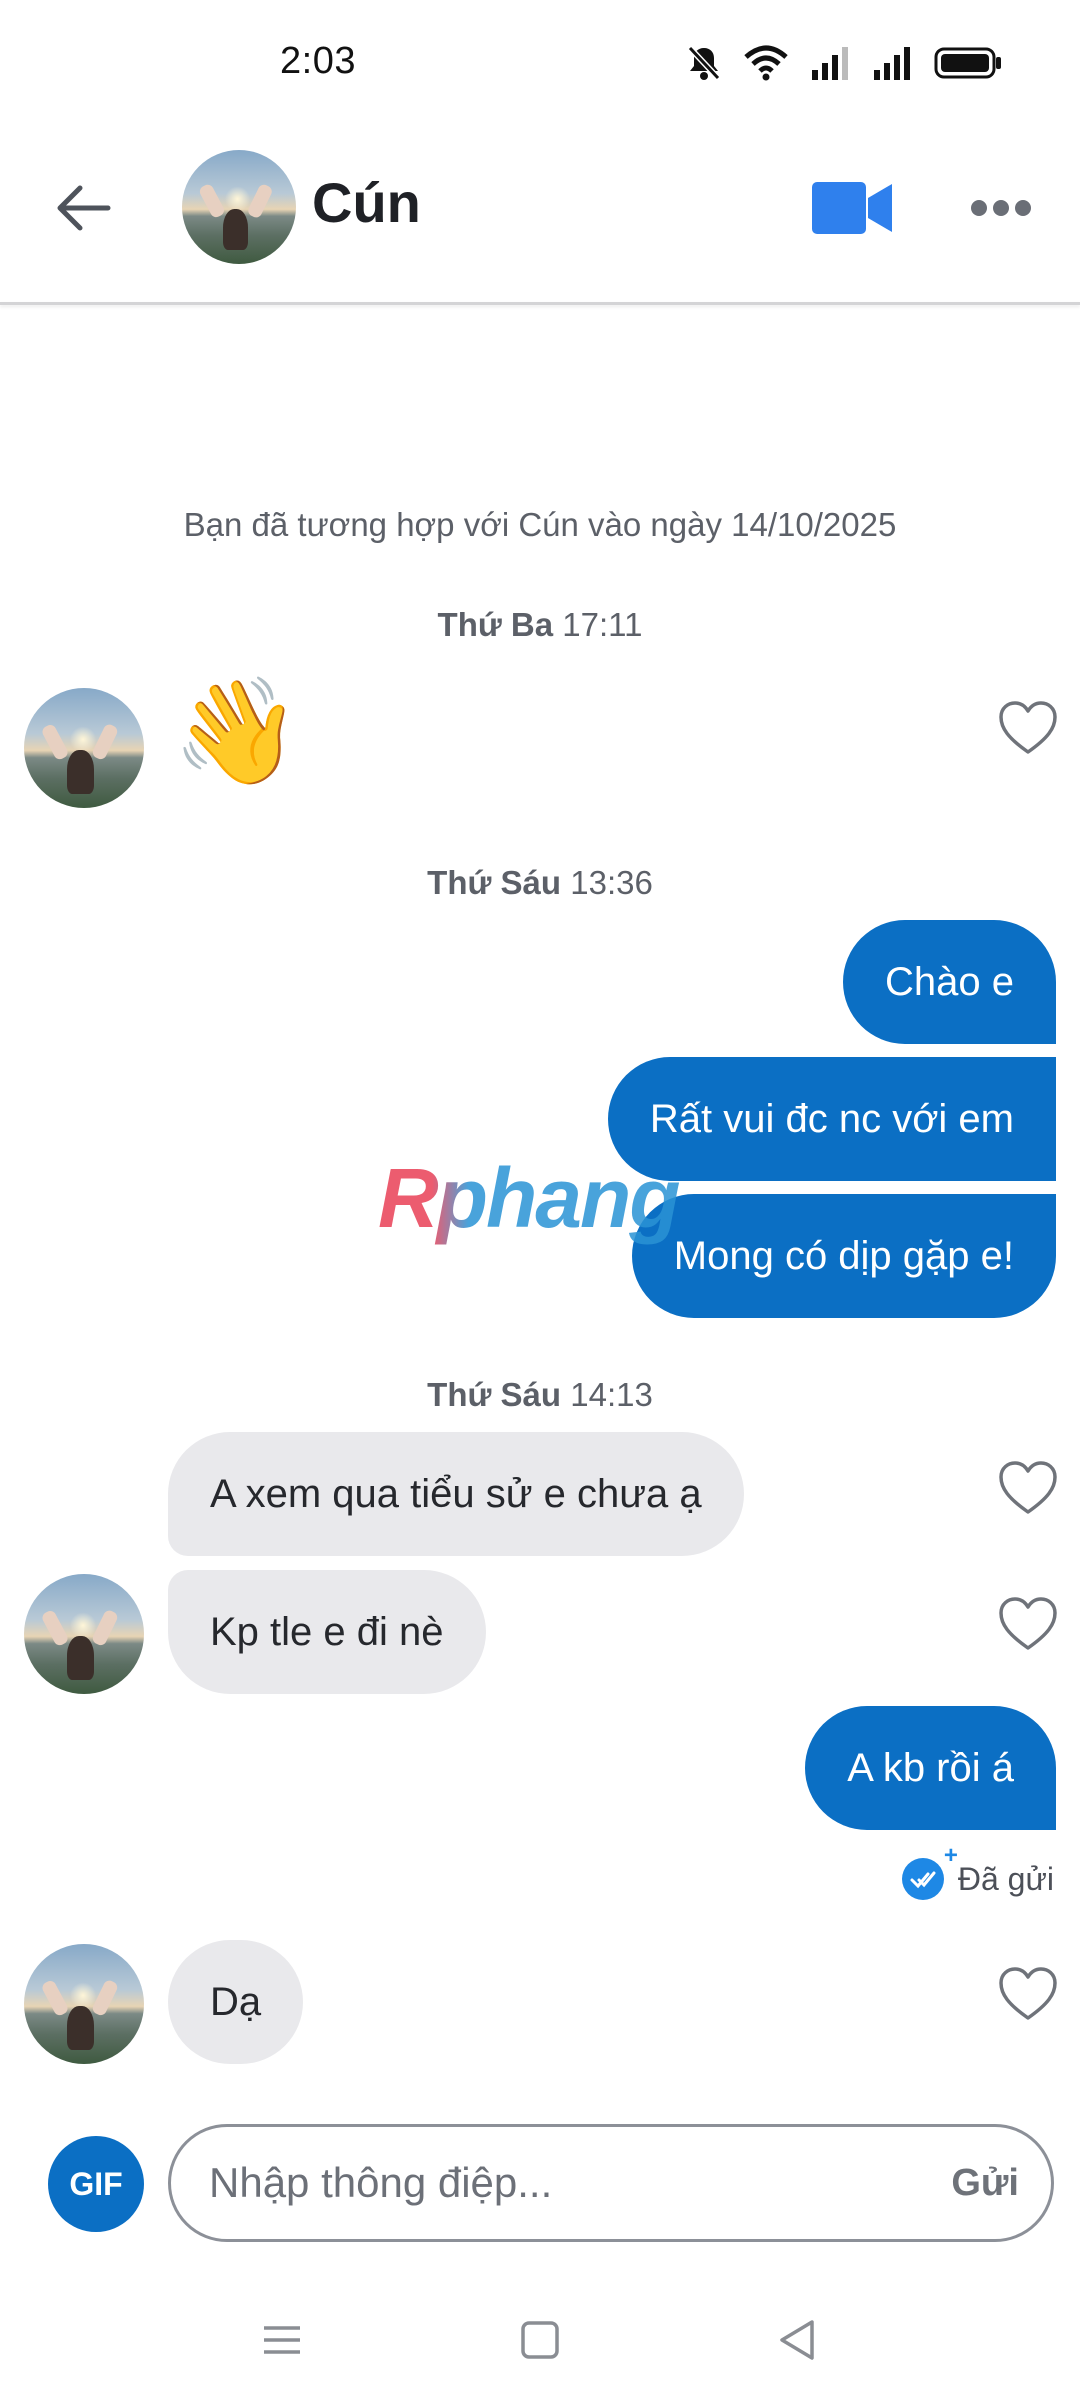 The image size is (1080, 2400). What do you see at coordinates (985, 2183) in the screenshot?
I see `send-button: Gửi` at bounding box center [985, 2183].